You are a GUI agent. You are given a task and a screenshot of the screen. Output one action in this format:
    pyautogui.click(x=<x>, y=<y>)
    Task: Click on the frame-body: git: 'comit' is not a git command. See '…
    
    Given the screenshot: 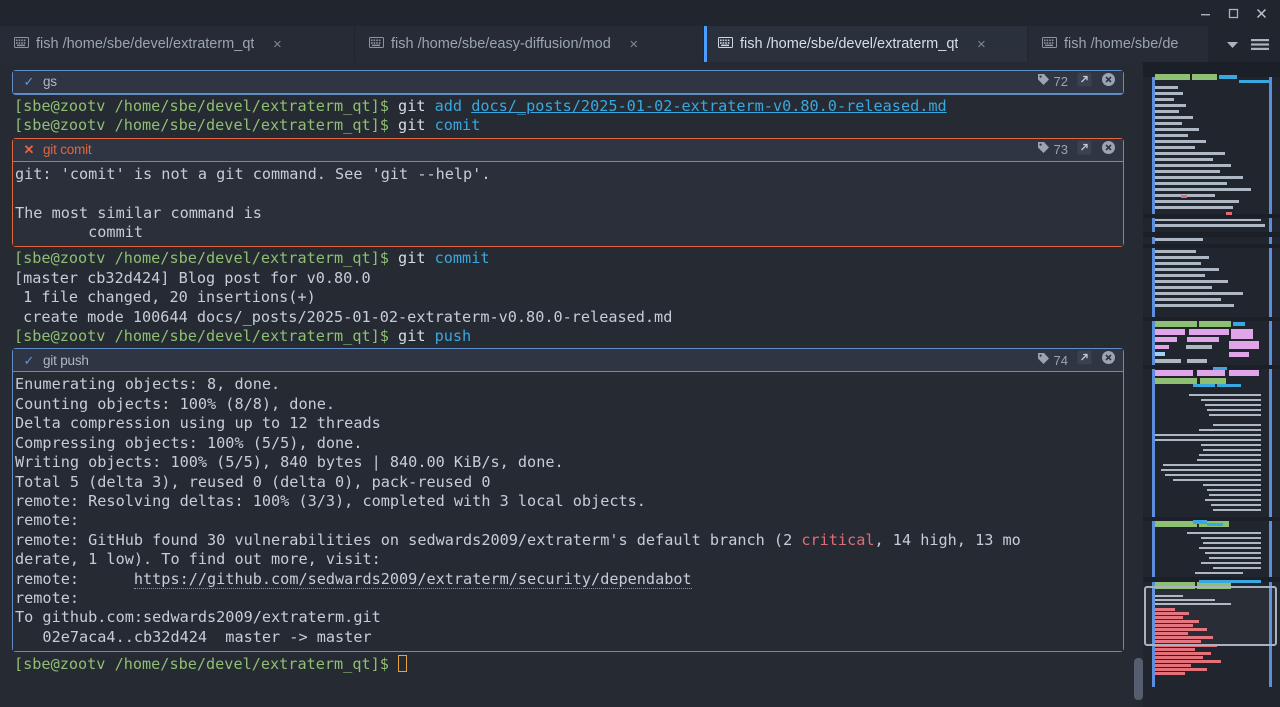 What is the action you would take?
    pyautogui.click(x=568, y=204)
    